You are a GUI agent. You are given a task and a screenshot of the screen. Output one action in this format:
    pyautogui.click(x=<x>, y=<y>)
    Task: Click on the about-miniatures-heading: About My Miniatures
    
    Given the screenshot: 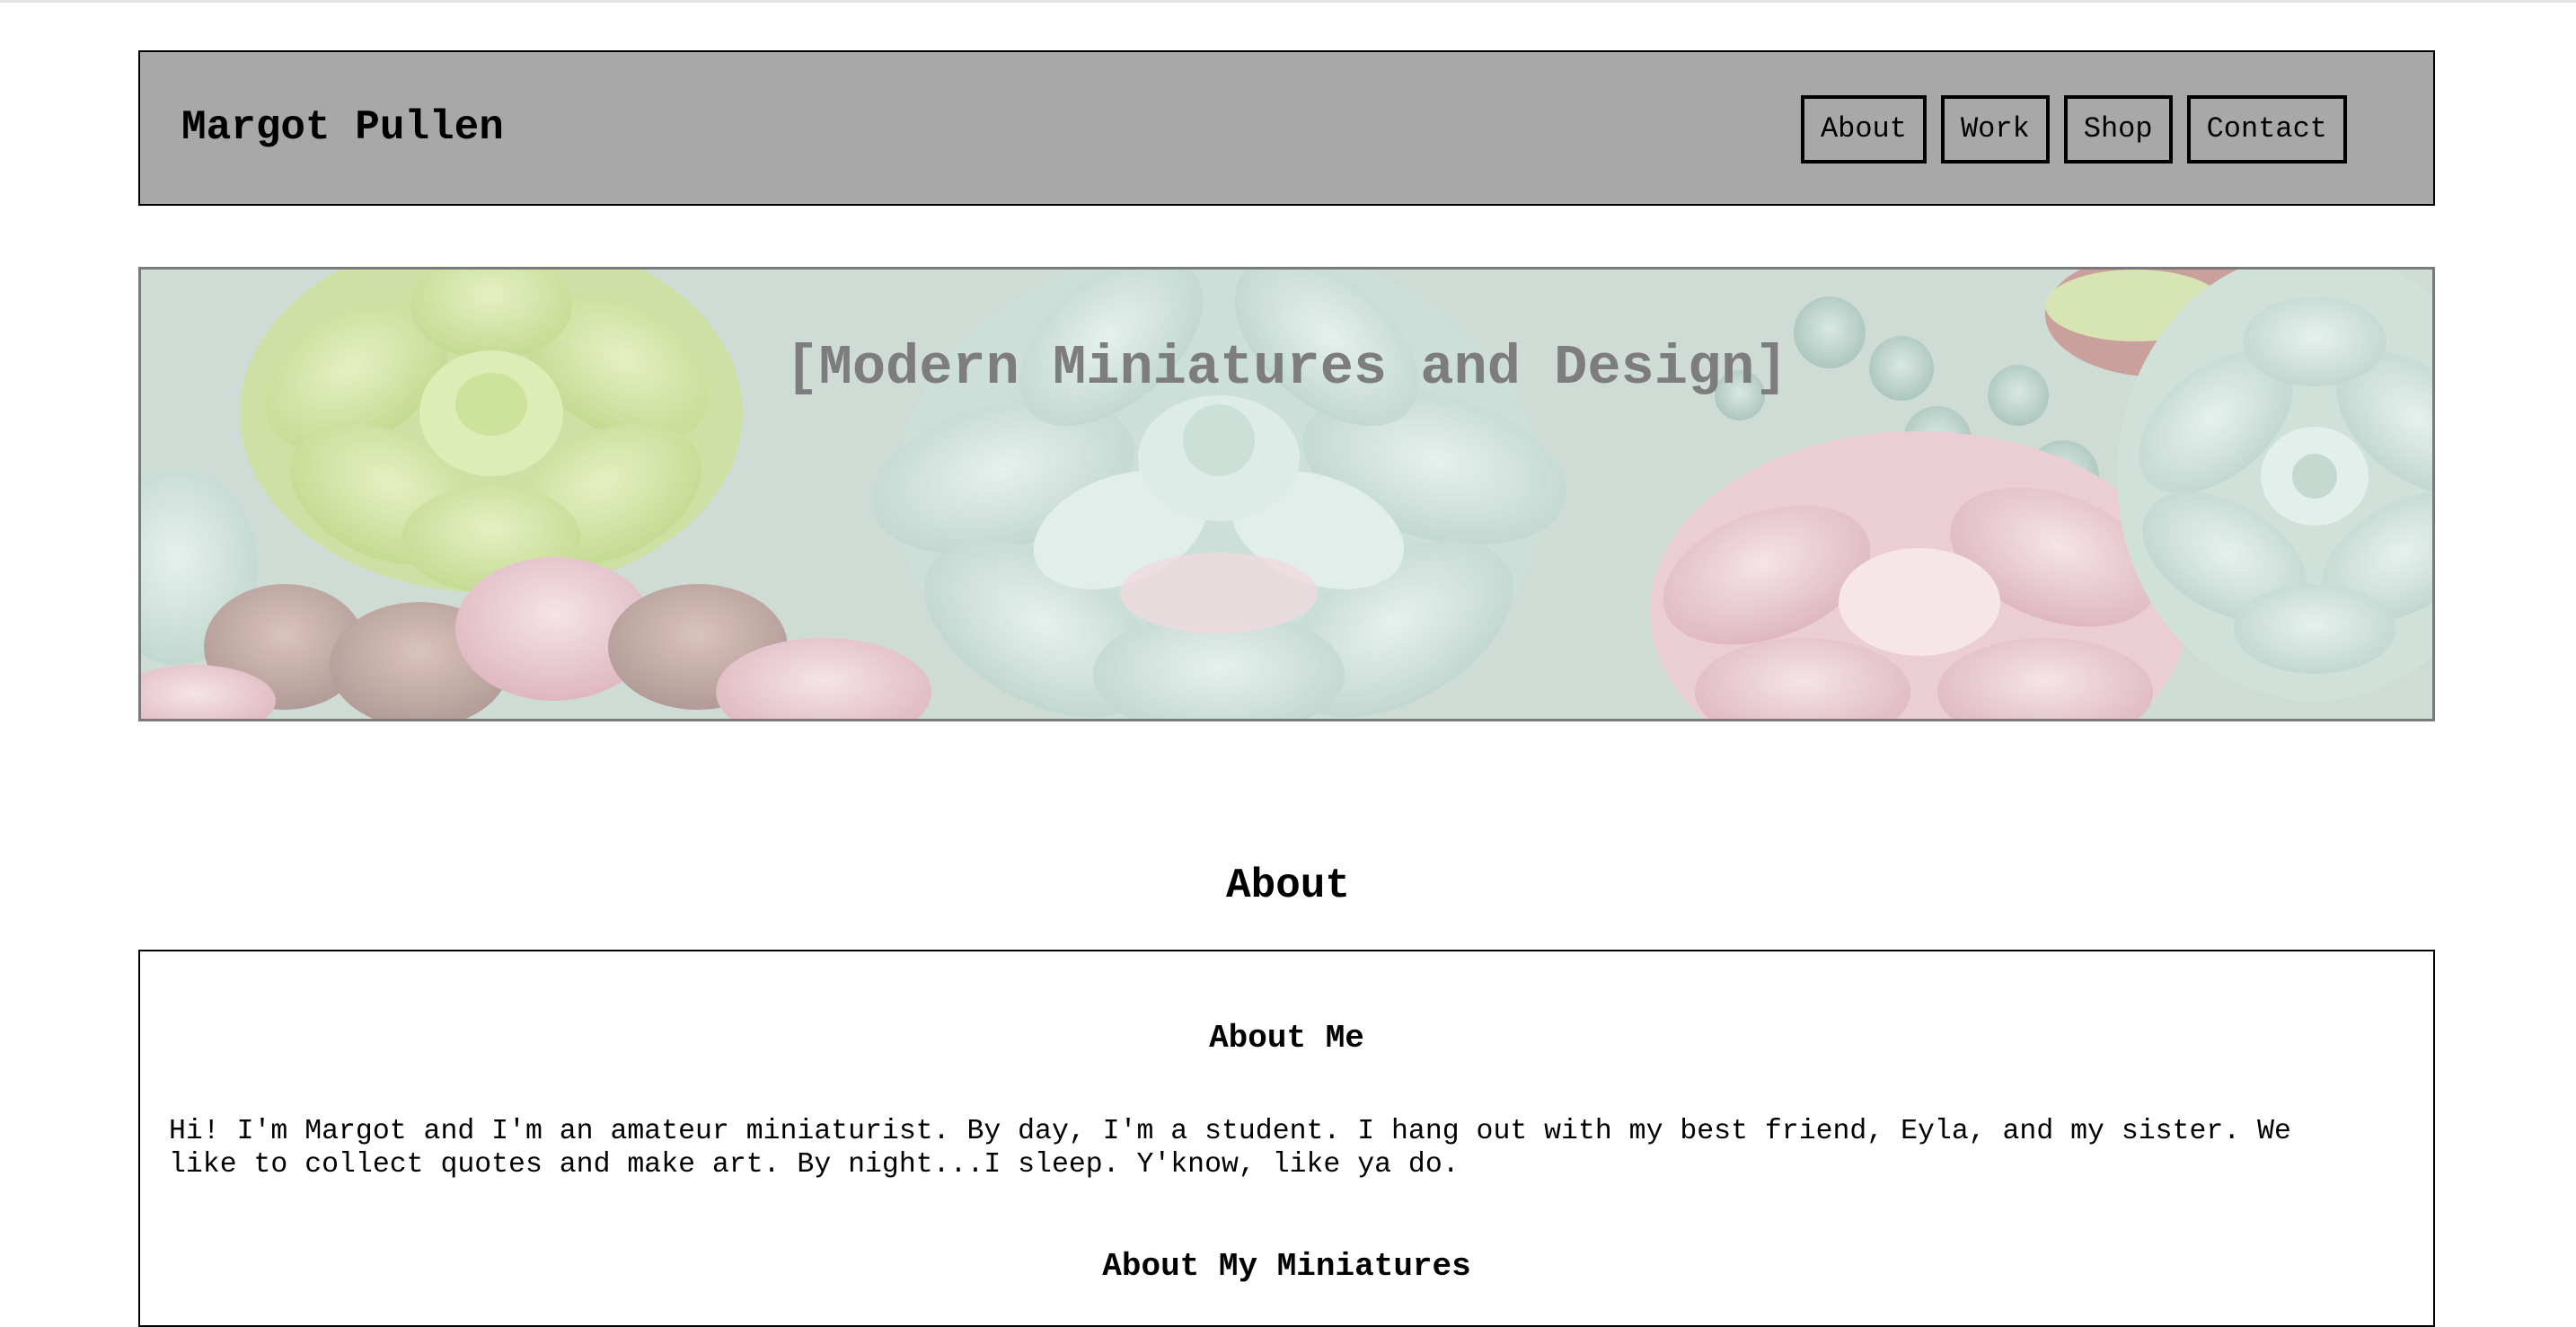 What is the action you would take?
    pyautogui.click(x=1286, y=1266)
    